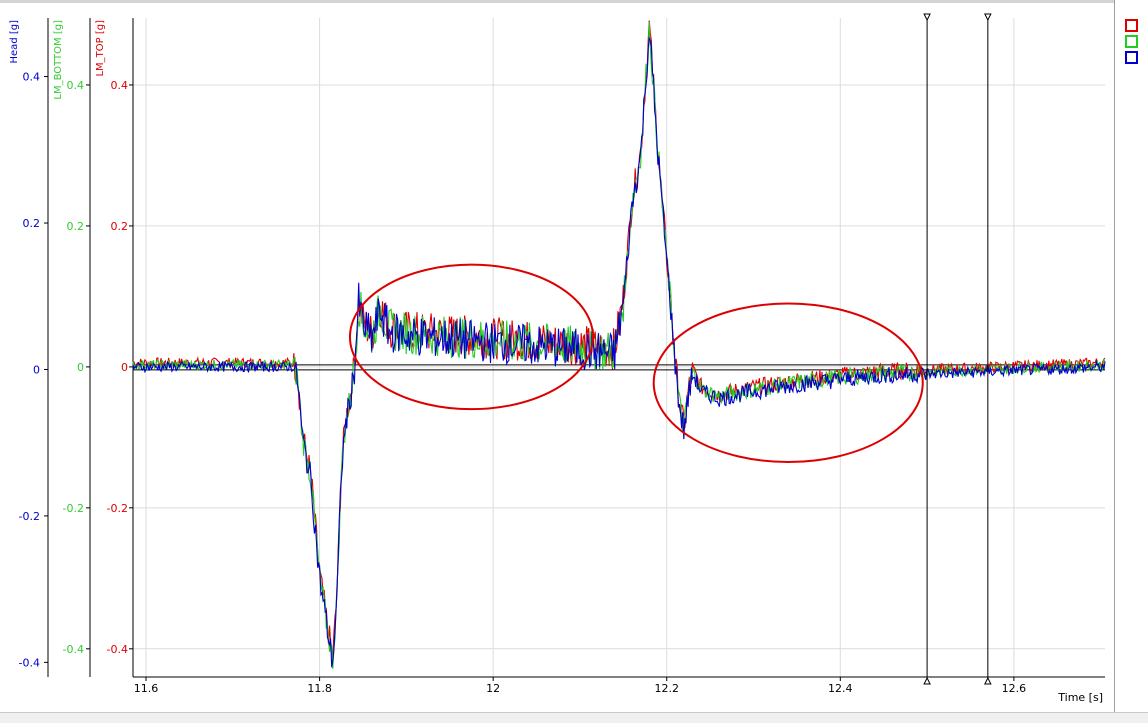 The width and height of the screenshot is (1148, 723). I want to click on legend-item-green, so click(1134, 41).